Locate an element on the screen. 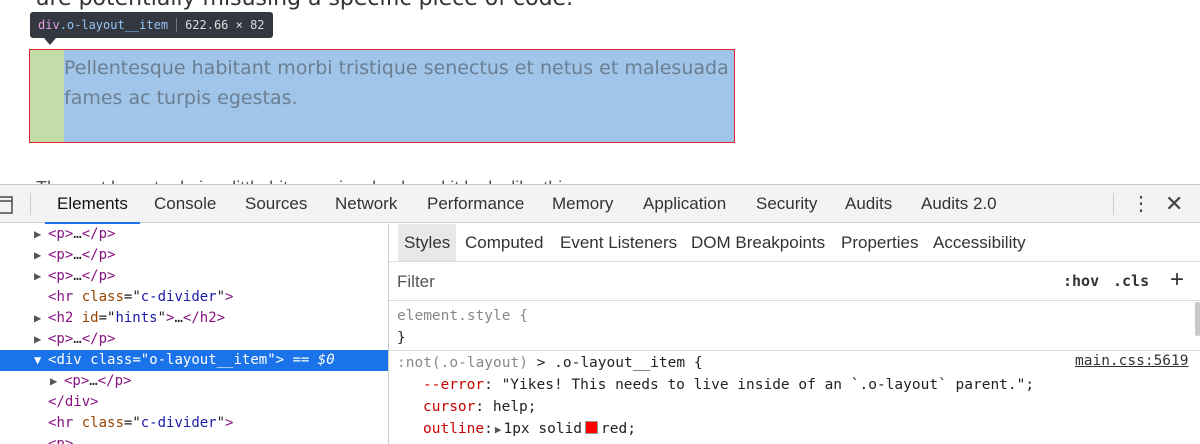  css-property: cursor is located at coordinates (449, 407).